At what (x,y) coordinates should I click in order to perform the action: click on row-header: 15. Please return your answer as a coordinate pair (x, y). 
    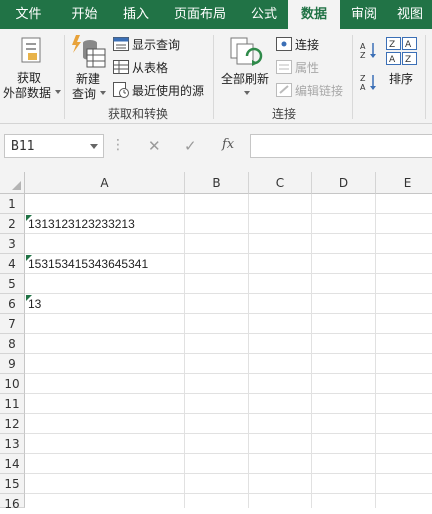
    Looking at the image, I should click on (12, 484).